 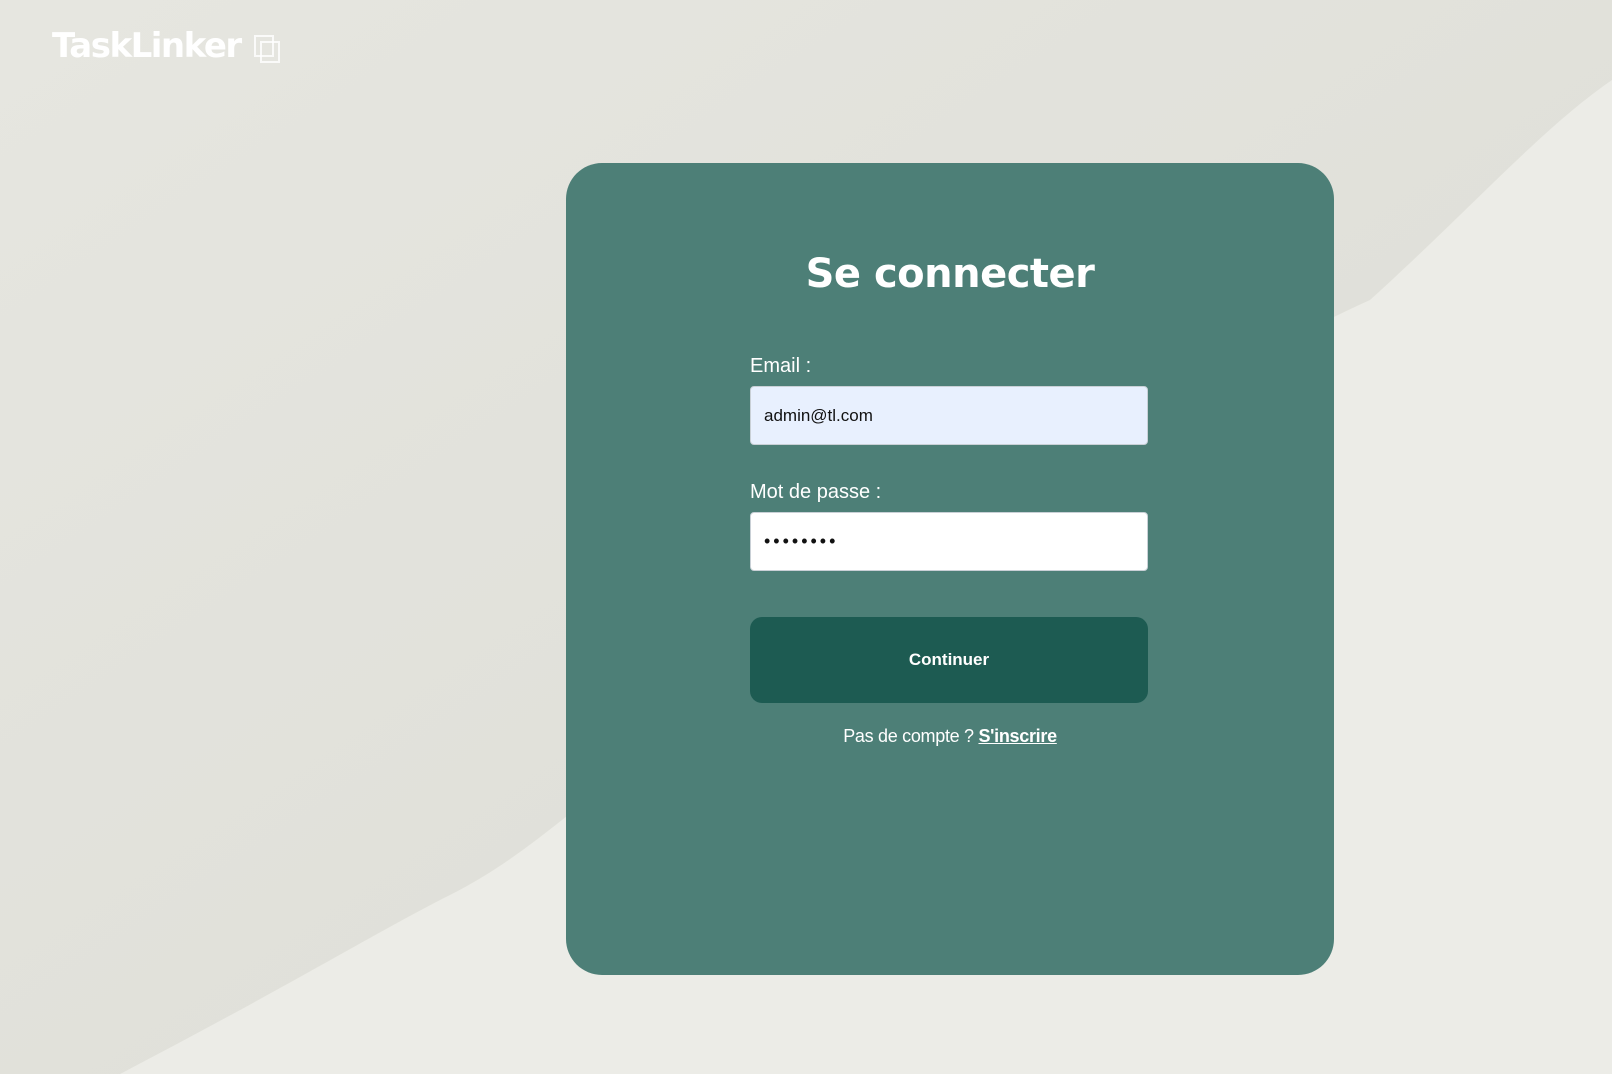 I want to click on email-label: Email :, so click(x=781, y=366).